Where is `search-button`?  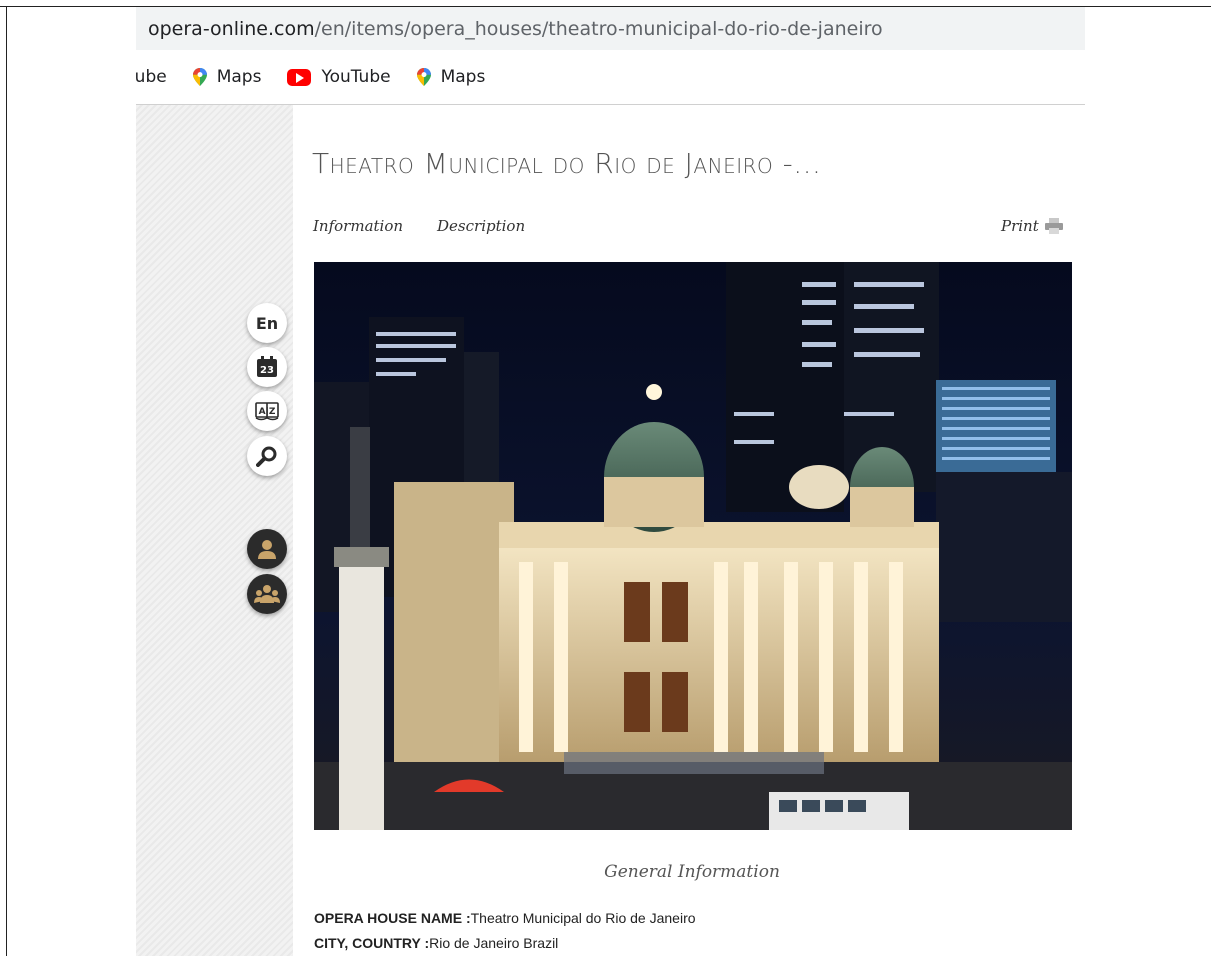
search-button is located at coordinates (267, 456).